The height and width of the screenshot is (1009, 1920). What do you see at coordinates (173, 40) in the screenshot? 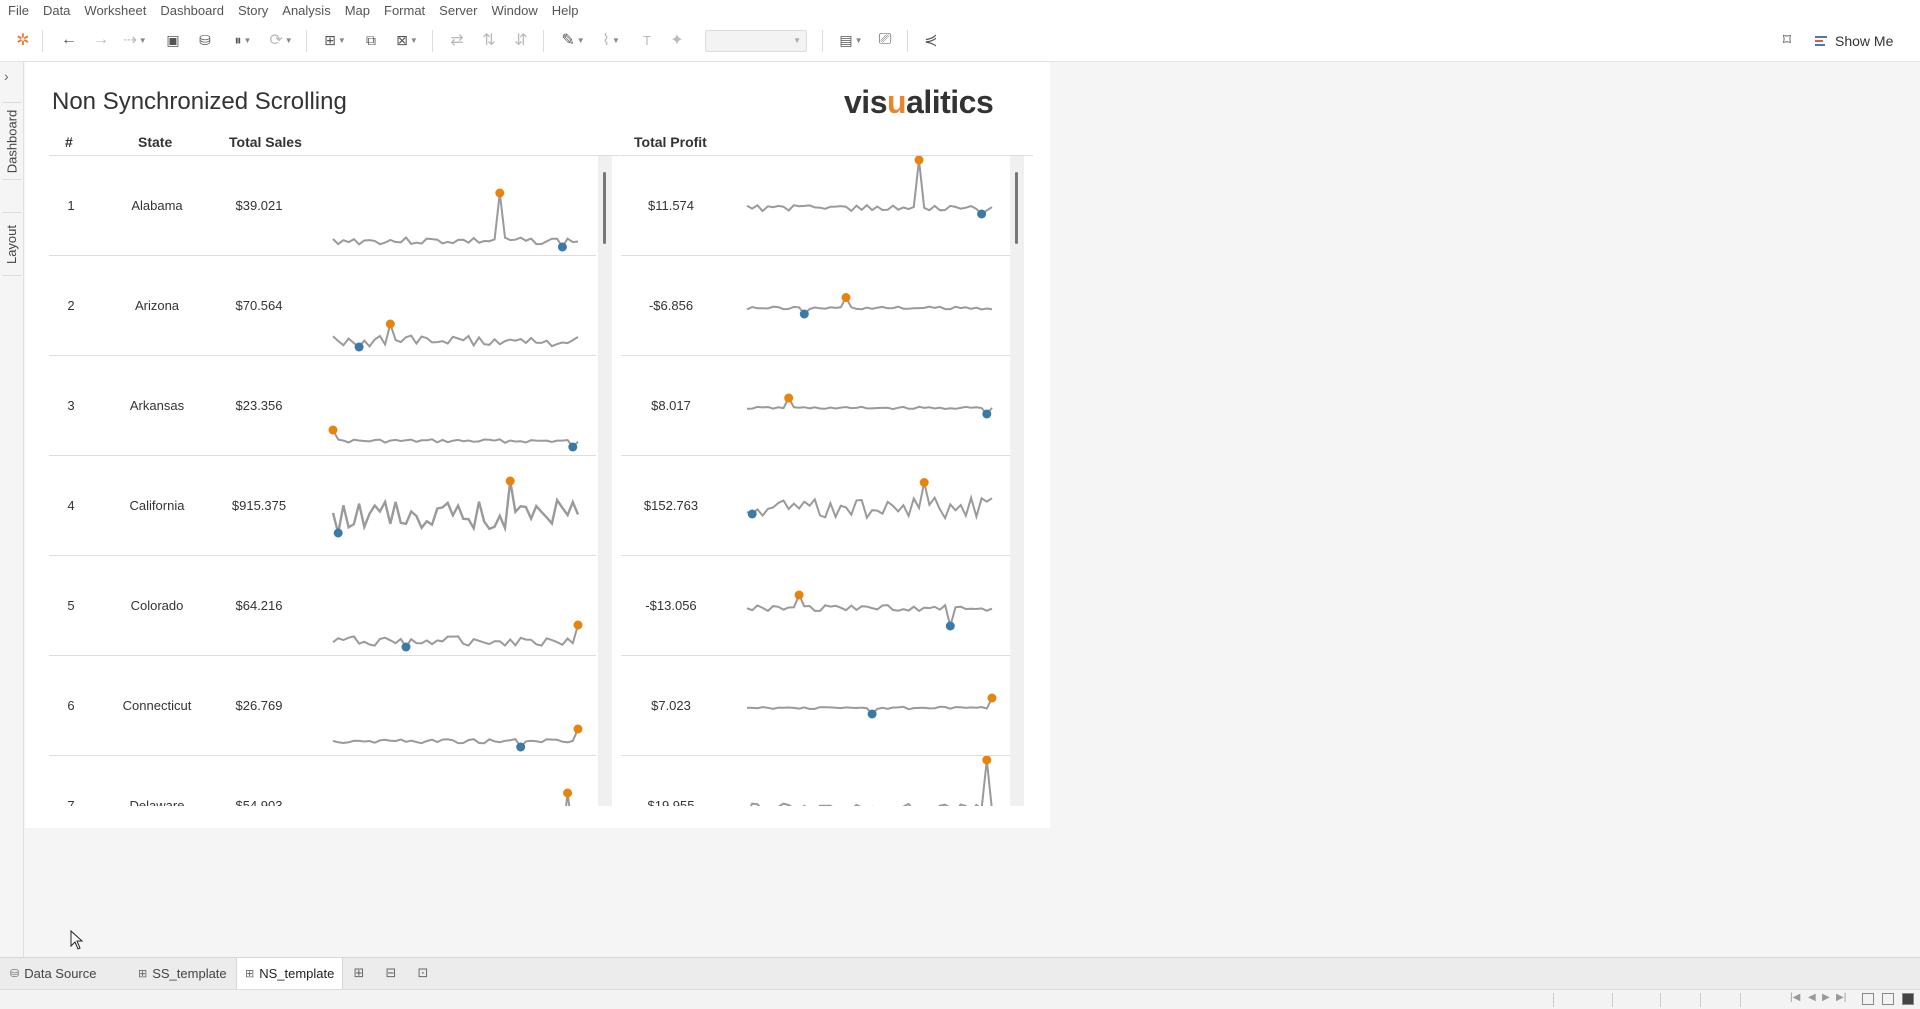
I see `save-icon: ▣` at bounding box center [173, 40].